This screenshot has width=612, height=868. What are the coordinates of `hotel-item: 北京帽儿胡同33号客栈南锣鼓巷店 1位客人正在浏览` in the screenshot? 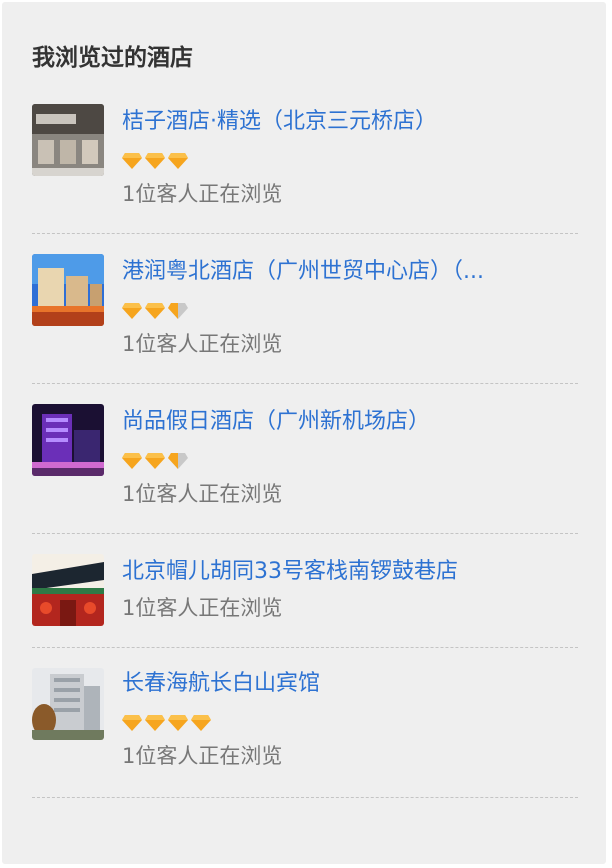 It's located at (305, 591).